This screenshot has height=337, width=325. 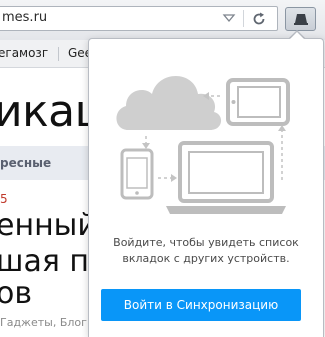 I want to click on url-dropdown-icon, so click(x=229, y=18).